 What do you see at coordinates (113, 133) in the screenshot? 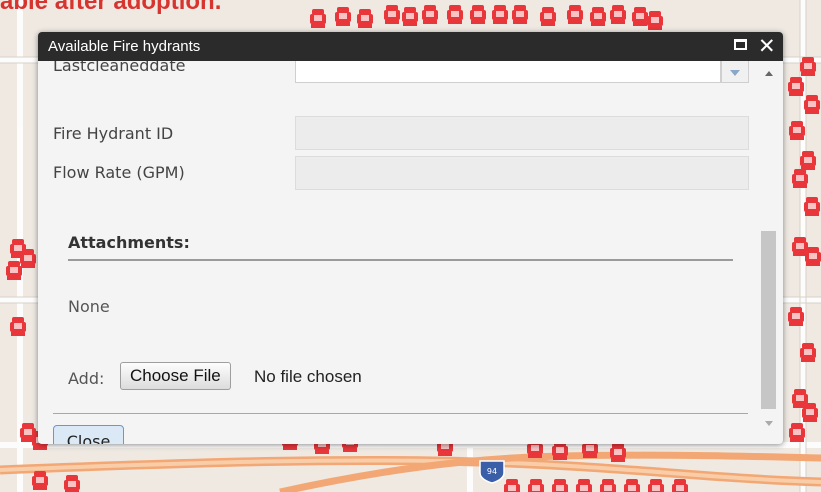
I see `field-label-hydrant-id: Fire Hydrant ID` at bounding box center [113, 133].